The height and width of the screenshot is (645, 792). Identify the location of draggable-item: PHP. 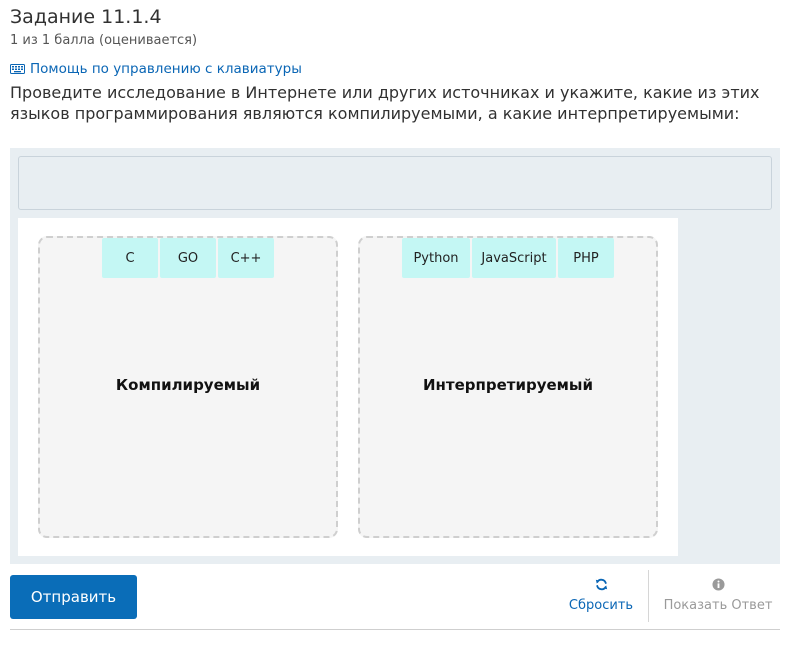
(586, 258).